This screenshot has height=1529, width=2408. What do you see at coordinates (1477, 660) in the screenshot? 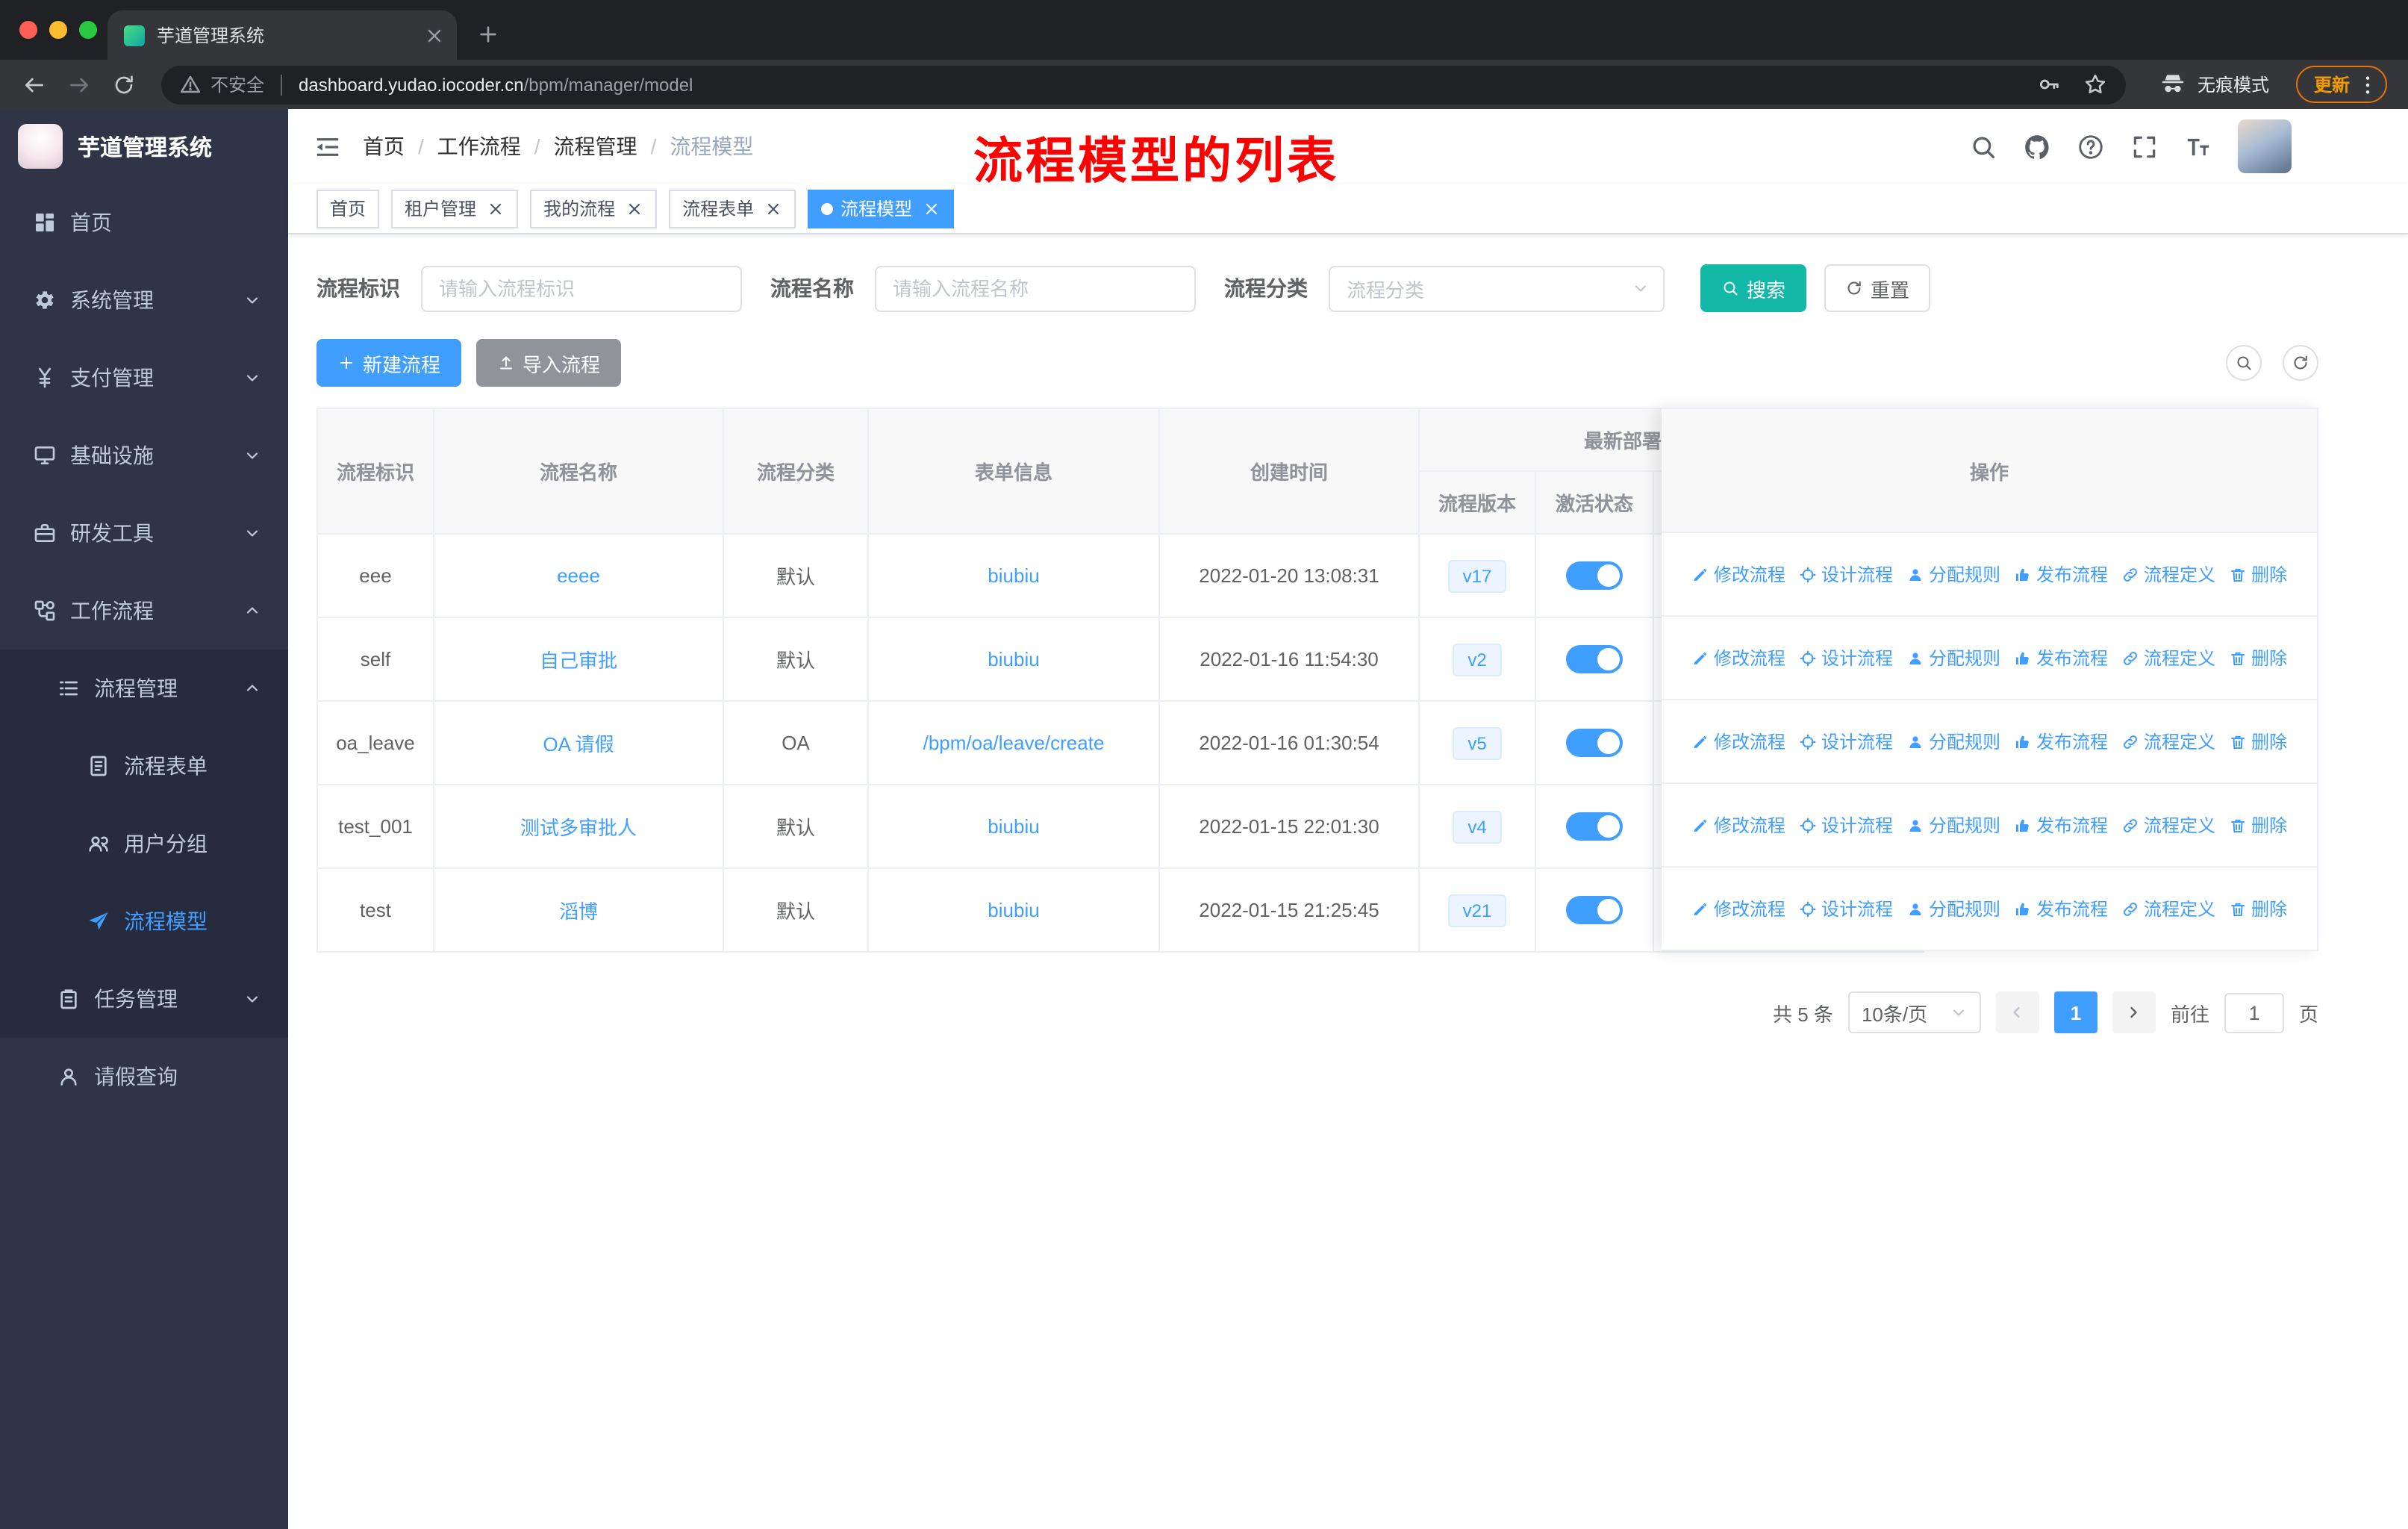
I see `version-badge: v2` at bounding box center [1477, 660].